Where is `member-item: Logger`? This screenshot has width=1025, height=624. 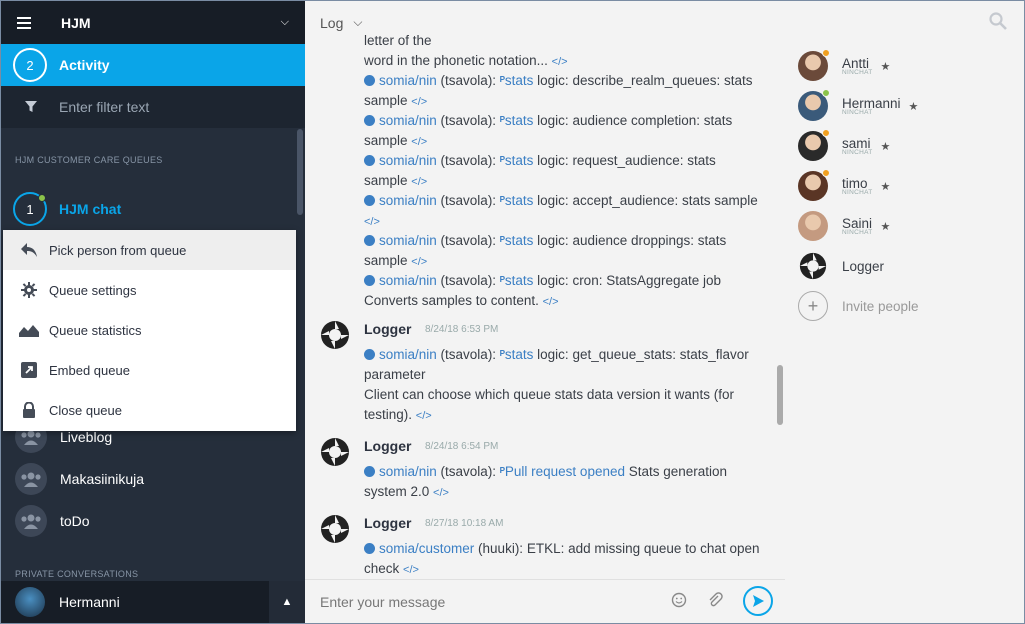
member-item: Logger is located at coordinates (908, 266).